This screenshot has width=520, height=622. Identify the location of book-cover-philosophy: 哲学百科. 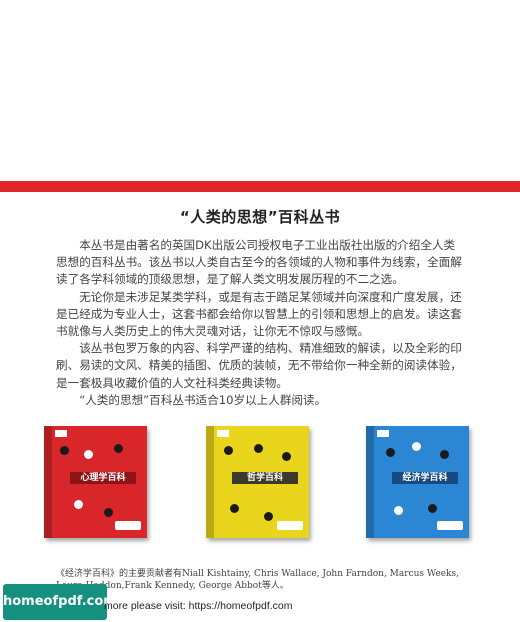
(257, 482).